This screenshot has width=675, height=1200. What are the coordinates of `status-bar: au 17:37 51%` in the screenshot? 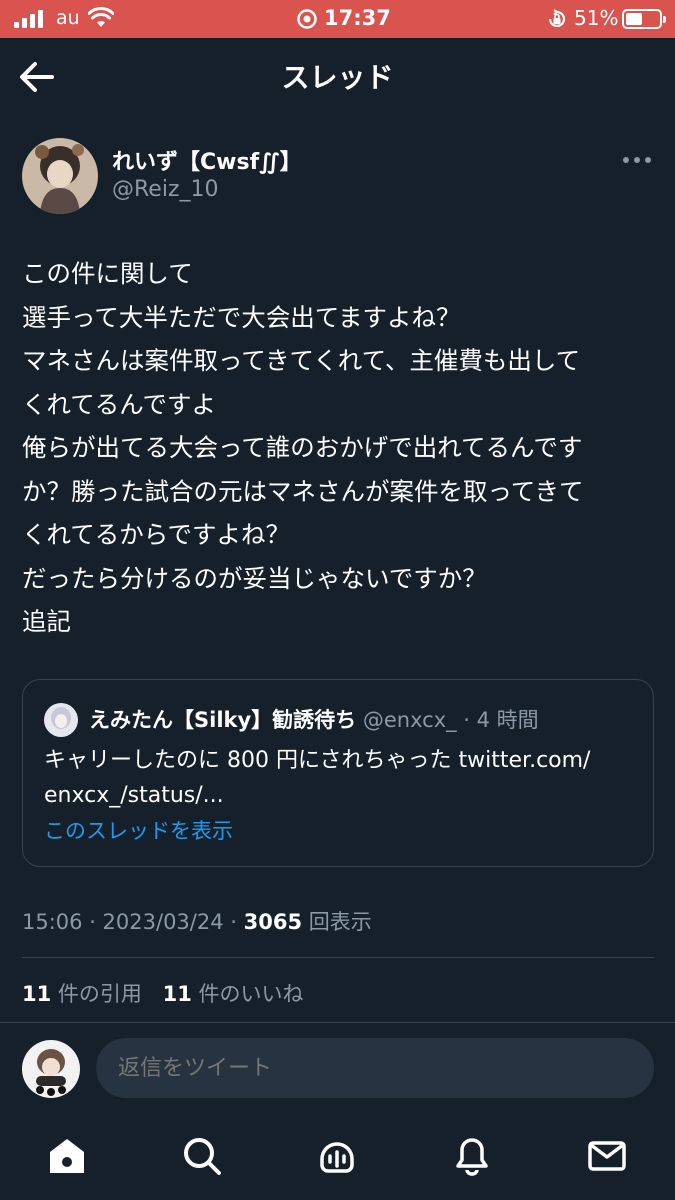 It's located at (337, 19).